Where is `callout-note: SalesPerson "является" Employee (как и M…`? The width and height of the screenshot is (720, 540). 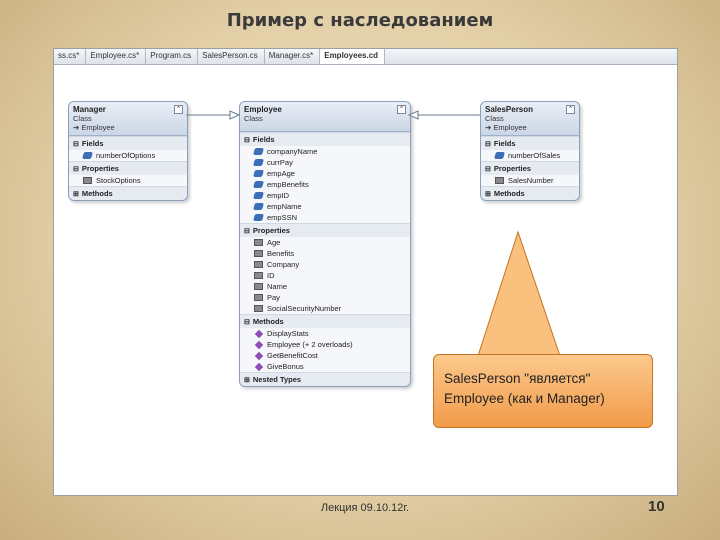
callout-note: SalesPerson "является" Employee (как и M… is located at coordinates (543, 391).